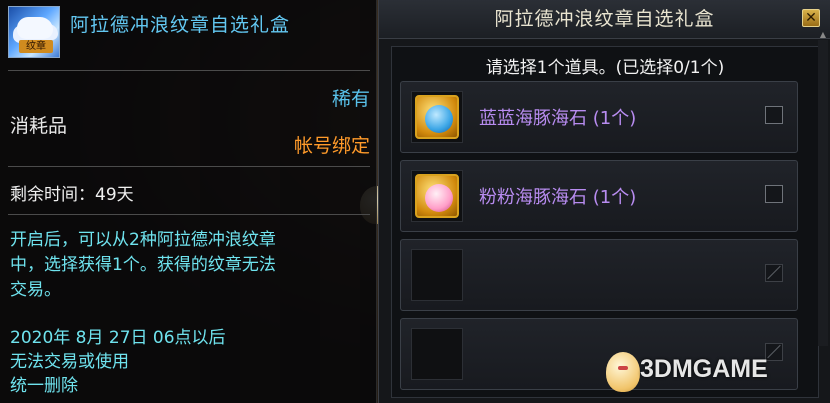 The image size is (830, 403). Describe the element at coordinates (39, 126) in the screenshot. I see `item-category: 消耗品` at that location.